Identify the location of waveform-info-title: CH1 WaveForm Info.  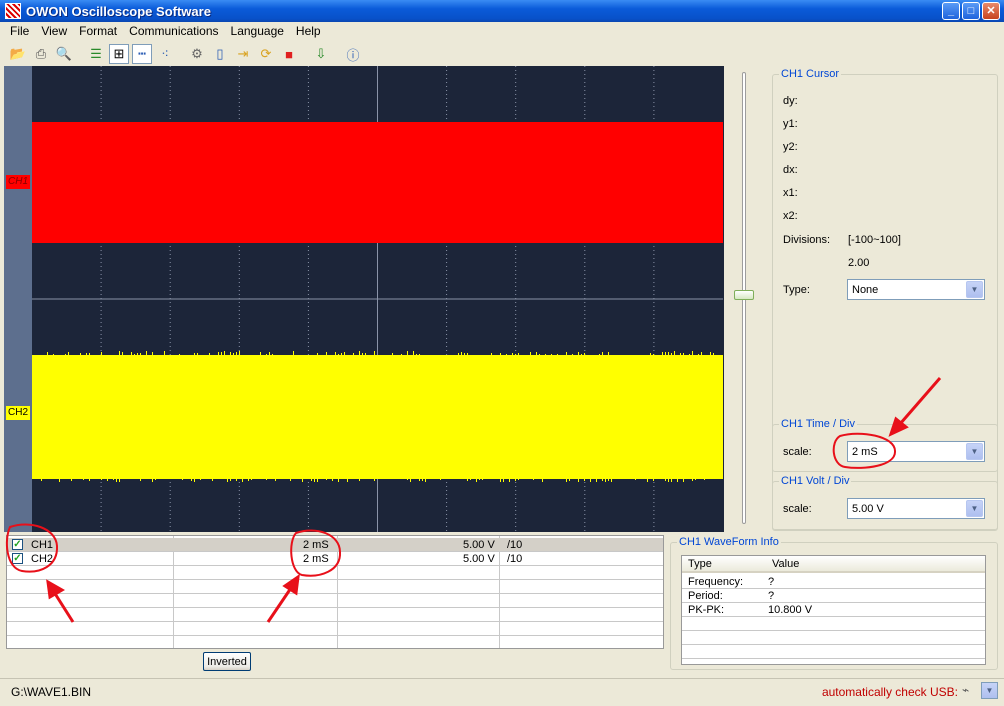
(729, 542).